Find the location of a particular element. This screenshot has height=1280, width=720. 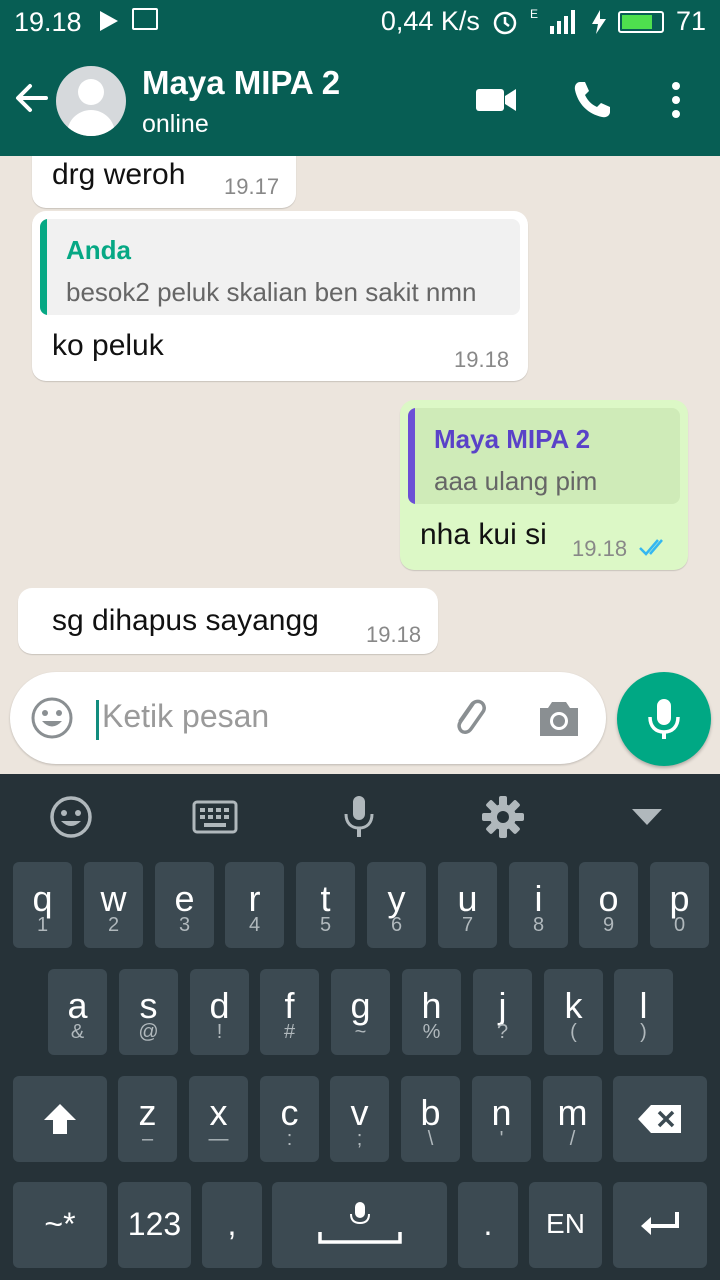

keyboard-emoji-icon is located at coordinates (71, 817).